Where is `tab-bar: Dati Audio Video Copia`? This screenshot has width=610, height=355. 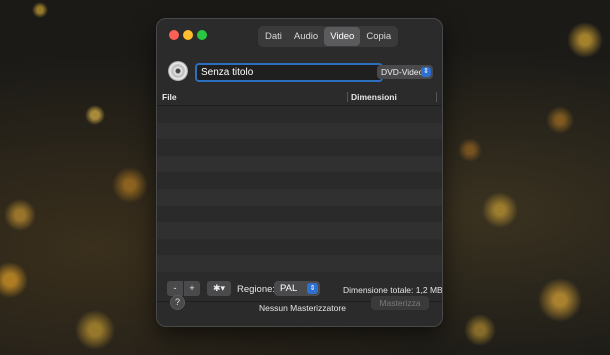
tab-bar: Dati Audio Video Copia is located at coordinates (328, 36).